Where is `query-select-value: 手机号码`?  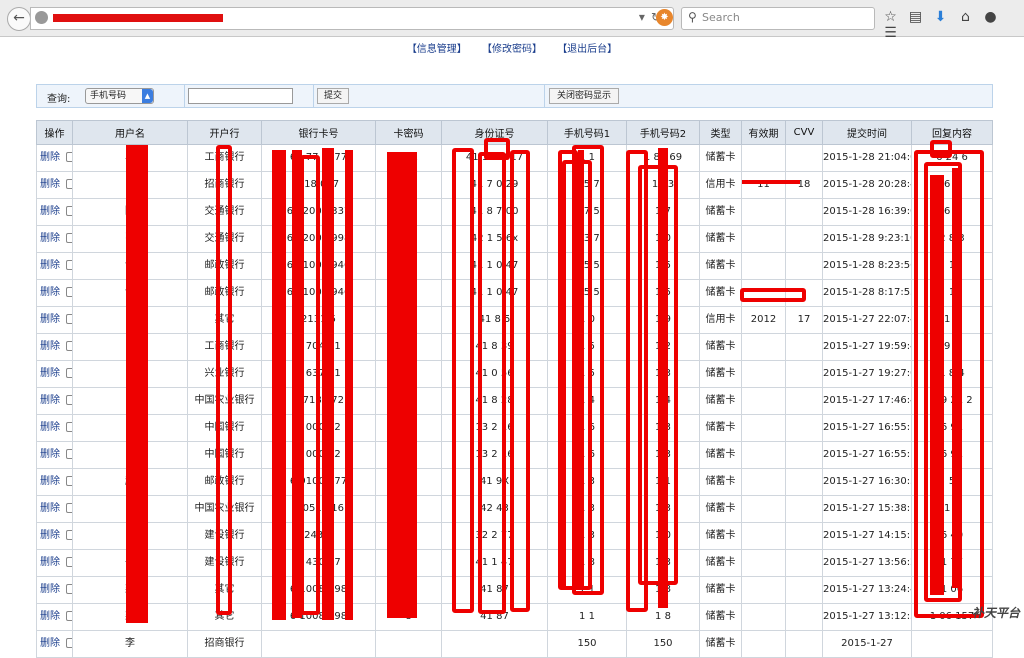 query-select-value: 手机号码 is located at coordinates (108, 96).